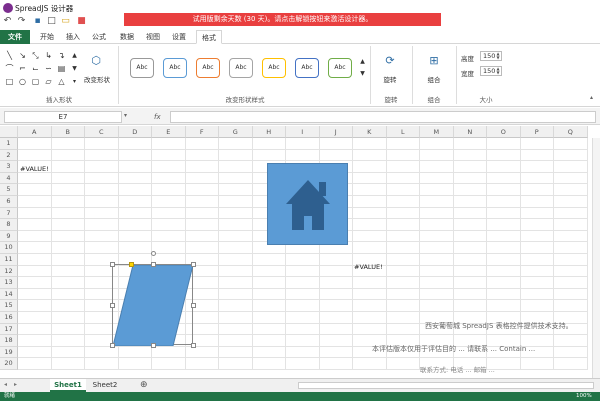 The width and height of the screenshot is (600, 401). Describe the element at coordinates (68, 385) in the screenshot. I see `sheet-tab-sheet1: Sheet1` at that location.